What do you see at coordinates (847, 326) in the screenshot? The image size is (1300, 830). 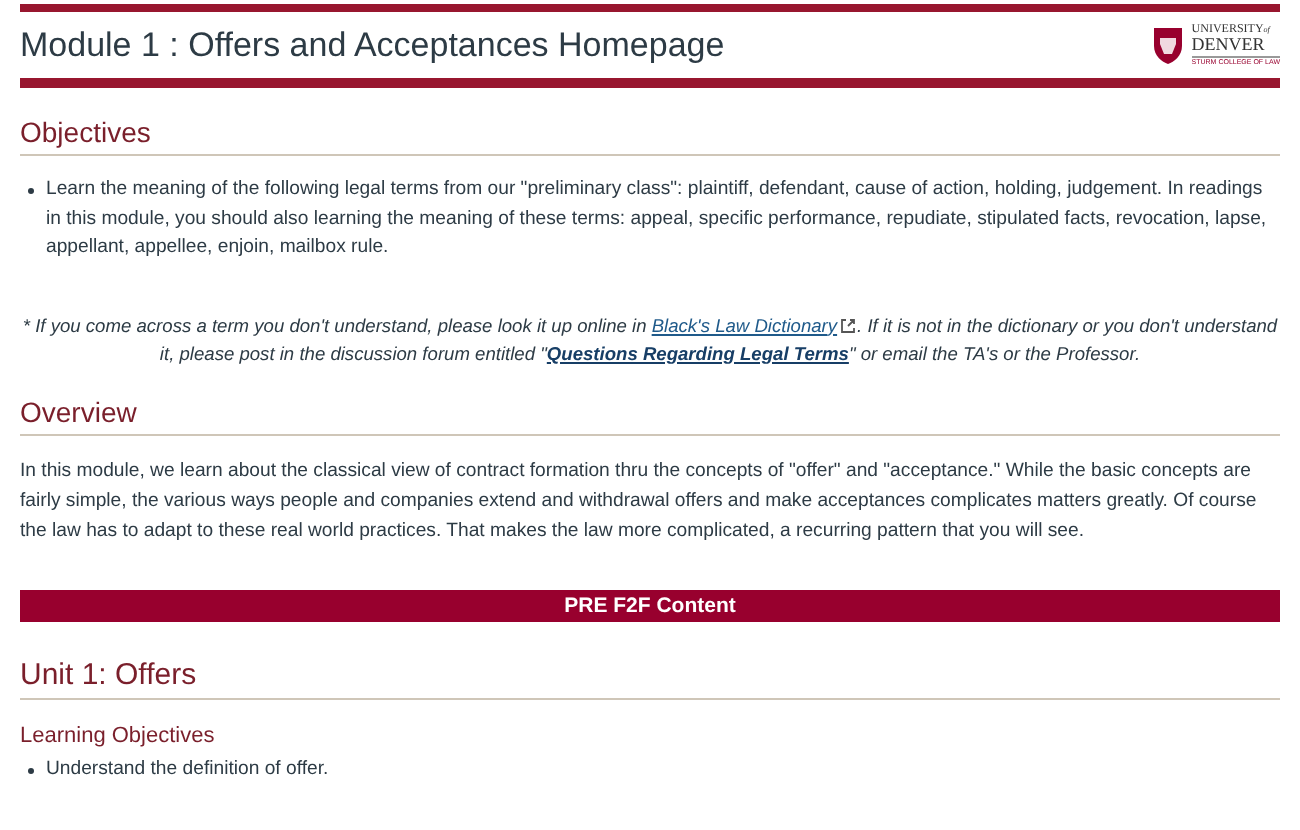 I see `external-link-icon` at bounding box center [847, 326].